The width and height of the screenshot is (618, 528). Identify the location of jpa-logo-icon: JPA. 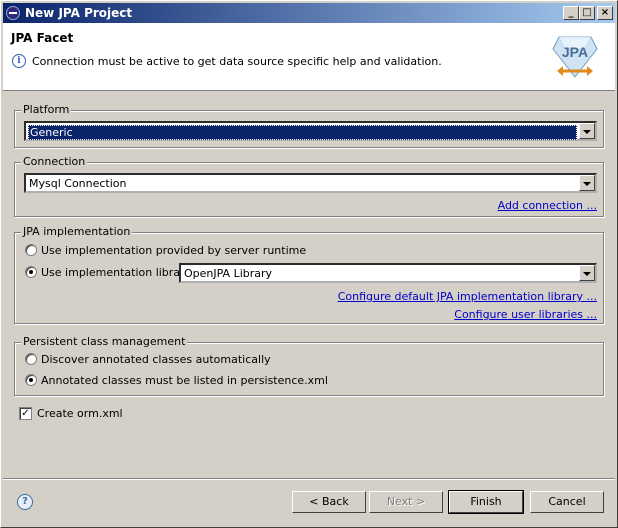
(575, 57).